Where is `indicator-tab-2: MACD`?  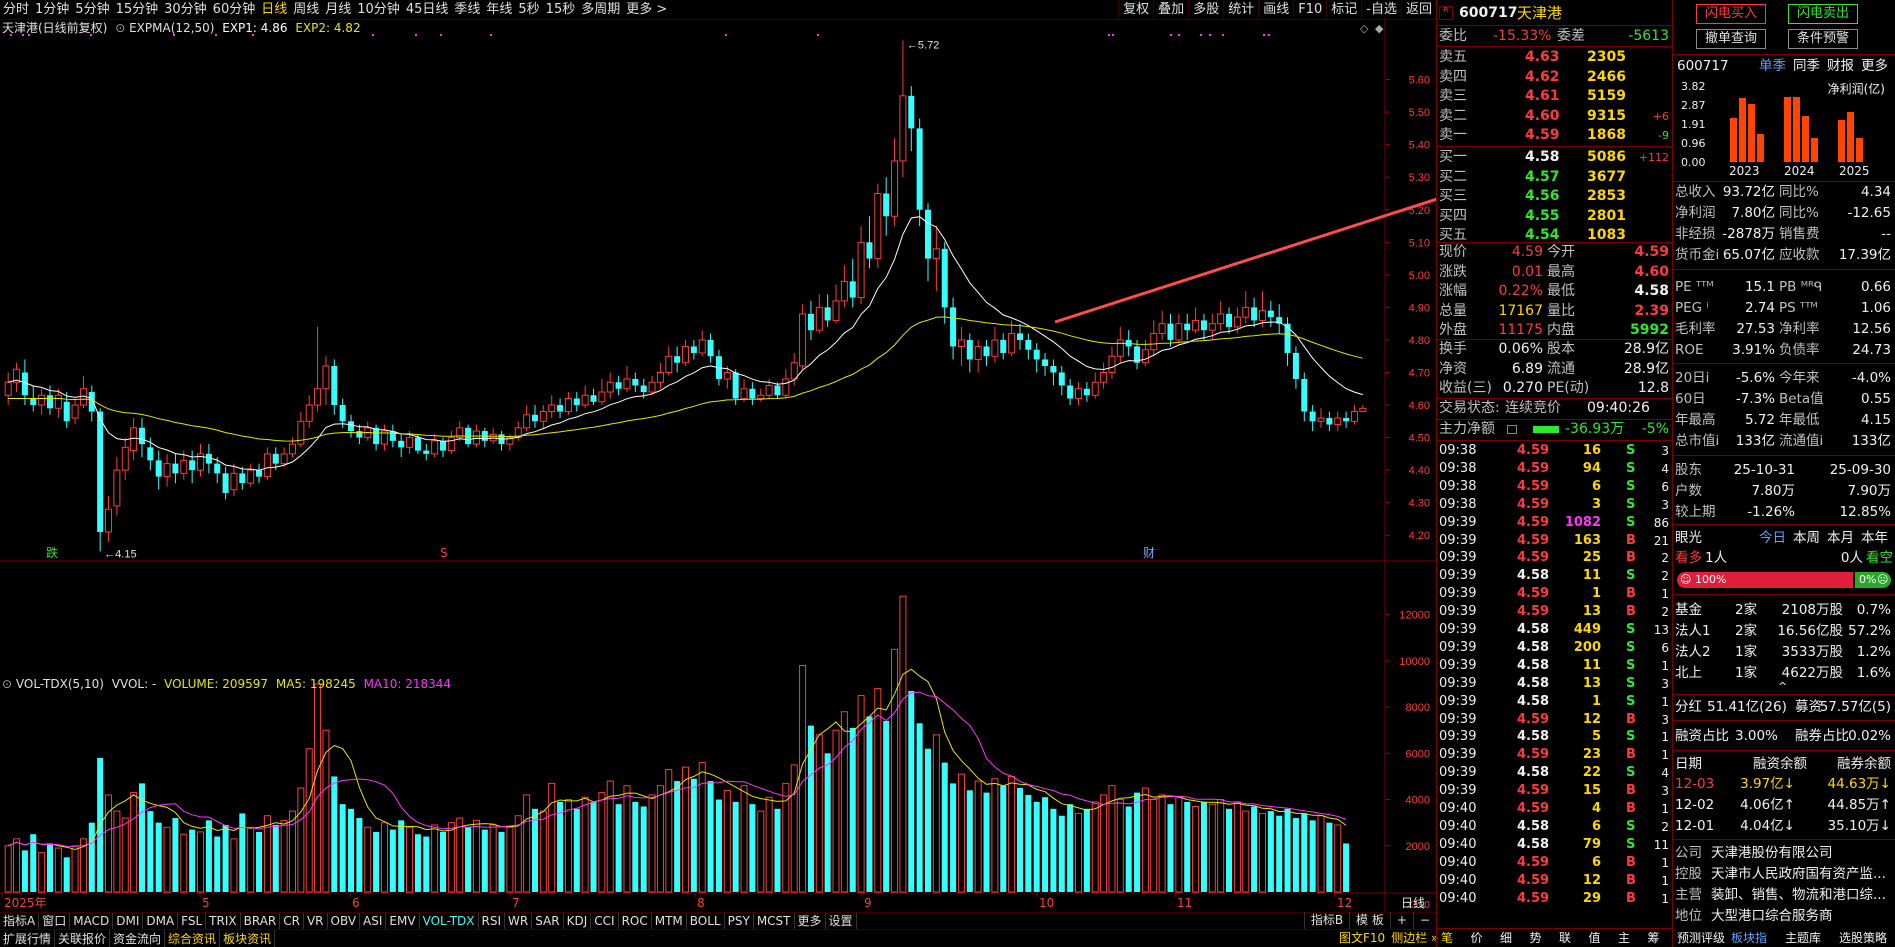 indicator-tab-2: MACD is located at coordinates (92, 921).